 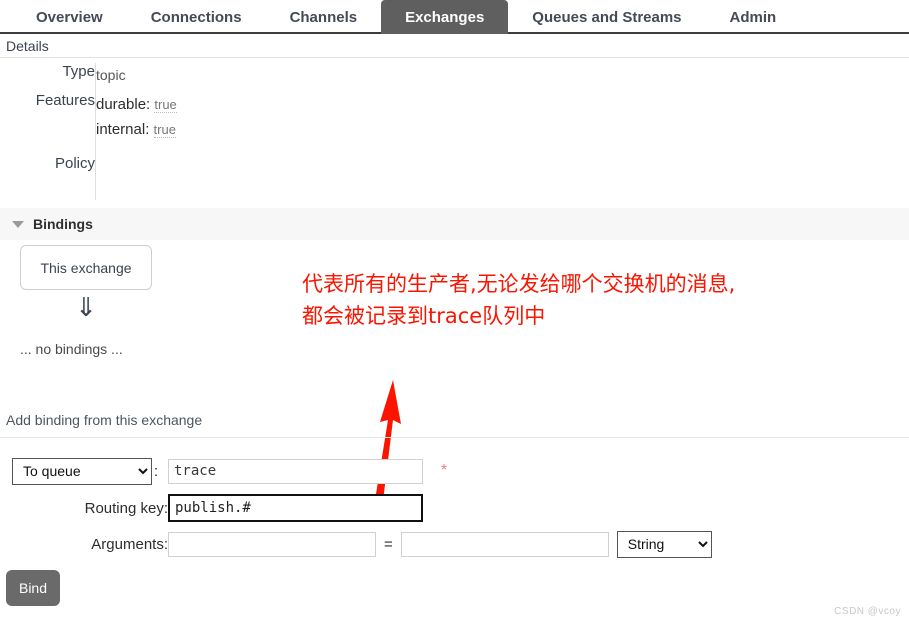 What do you see at coordinates (86, 307) in the screenshot?
I see `down-arrow-icon: ⇓` at bounding box center [86, 307].